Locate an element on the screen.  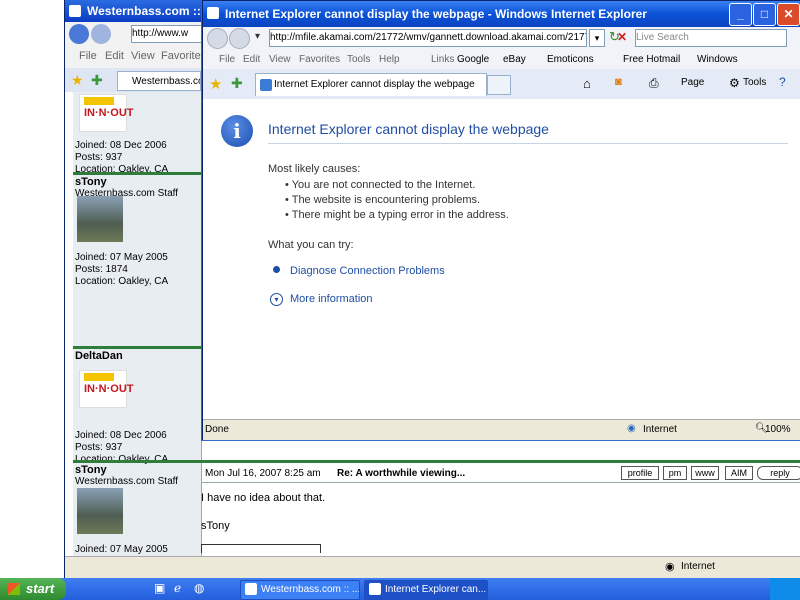
post-date: Mon Jul 16, 2007 8:25 am is located at coordinates (263, 473).